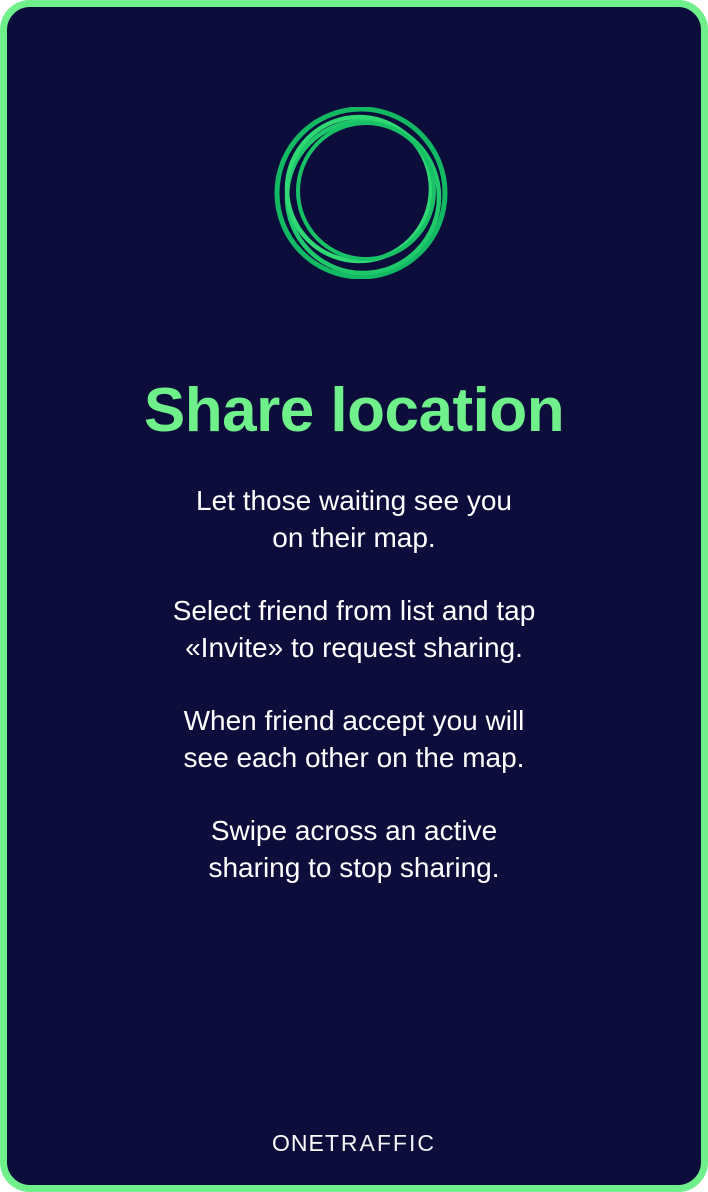 Image resolution: width=708 pixels, height=1192 pixels. What do you see at coordinates (380, 1143) in the screenshot?
I see `brand-logo-part2: TRAFFIC` at bounding box center [380, 1143].